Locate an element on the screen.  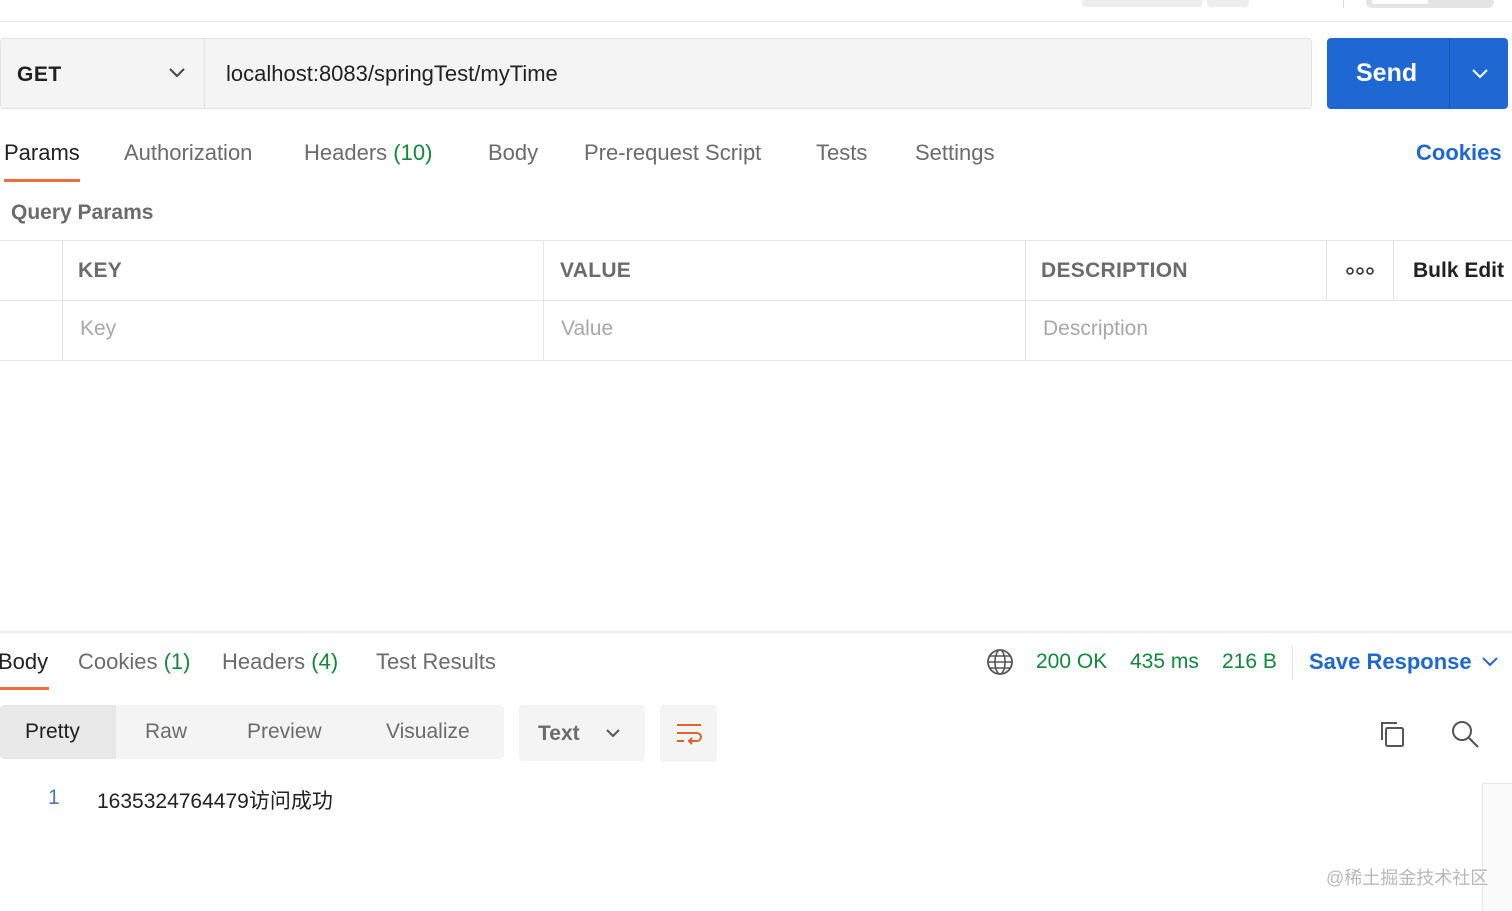
save-response-button: Save Response is located at coordinates (1390, 662).